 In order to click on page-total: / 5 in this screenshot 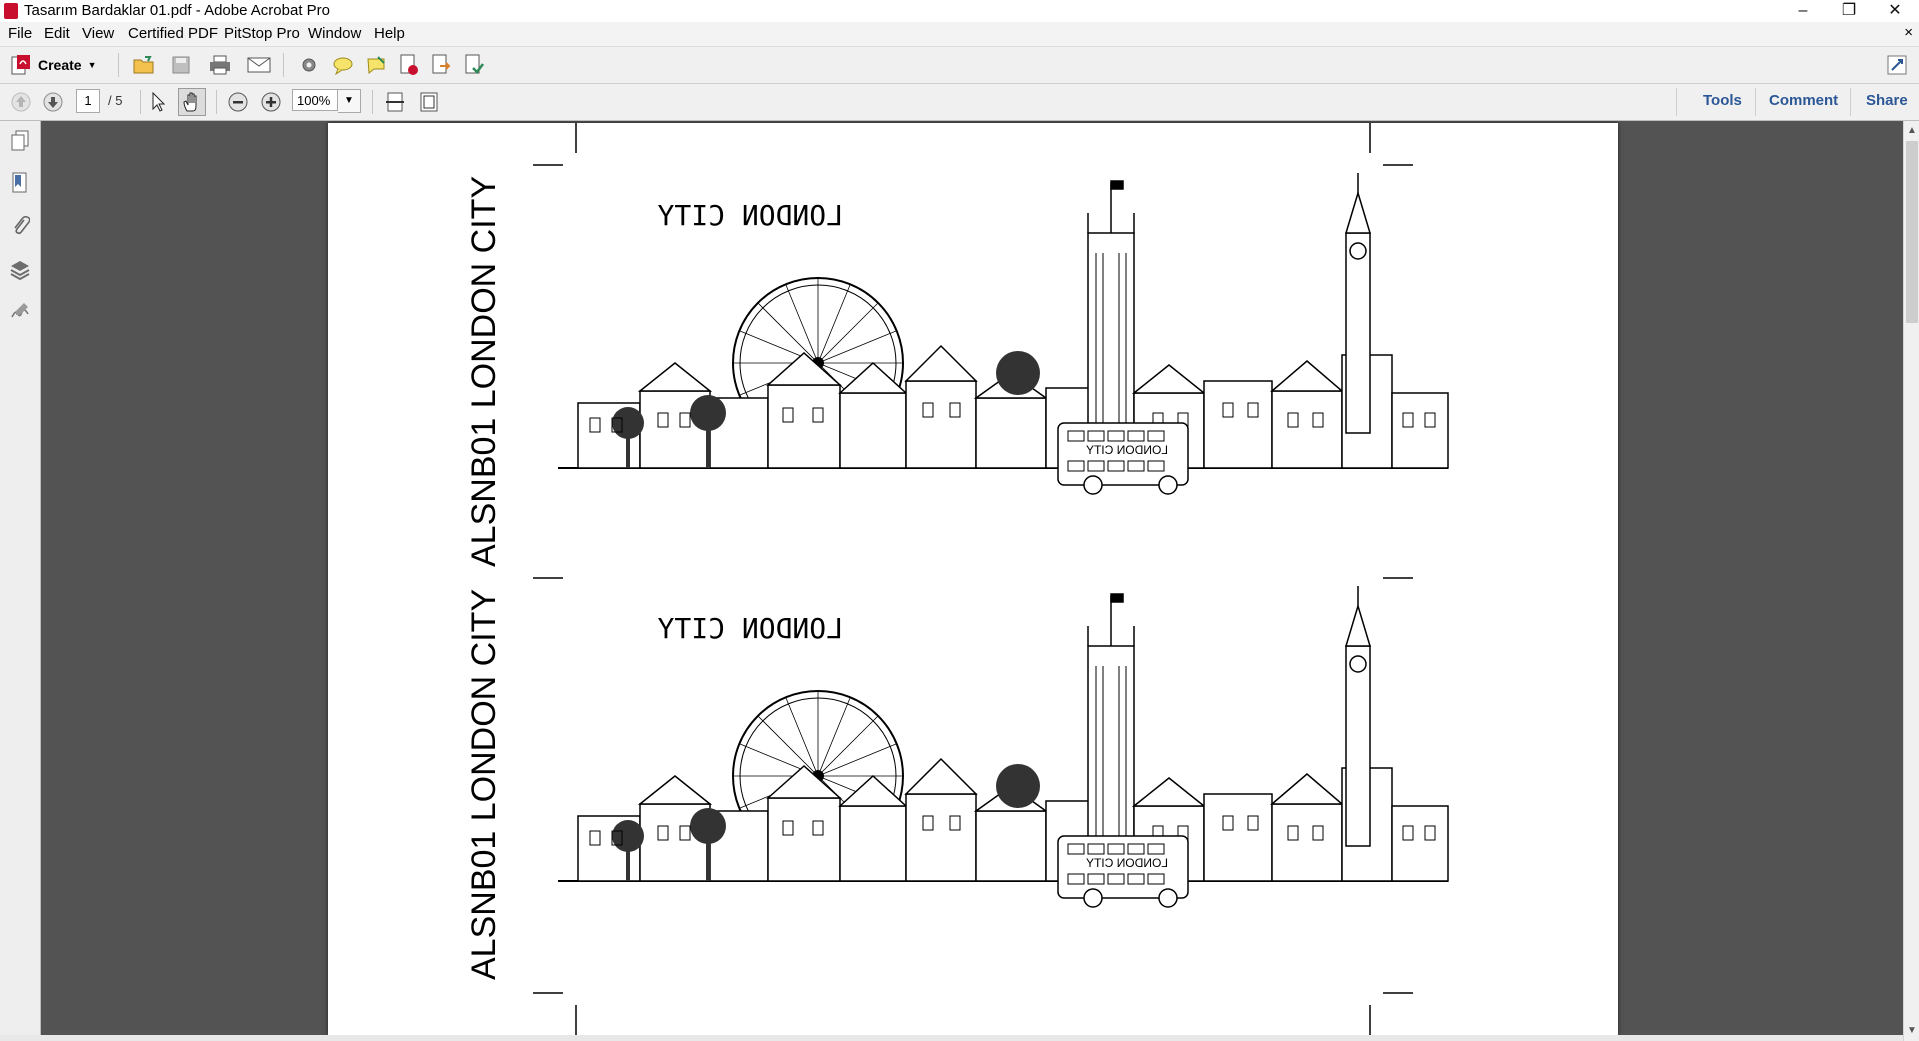, I will do `click(115, 100)`.